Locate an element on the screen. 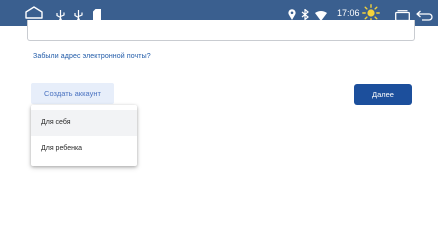 Image resolution: width=438 pixels, height=242 pixels. account-type-menu: Для себя Для ребенка is located at coordinates (84, 135).